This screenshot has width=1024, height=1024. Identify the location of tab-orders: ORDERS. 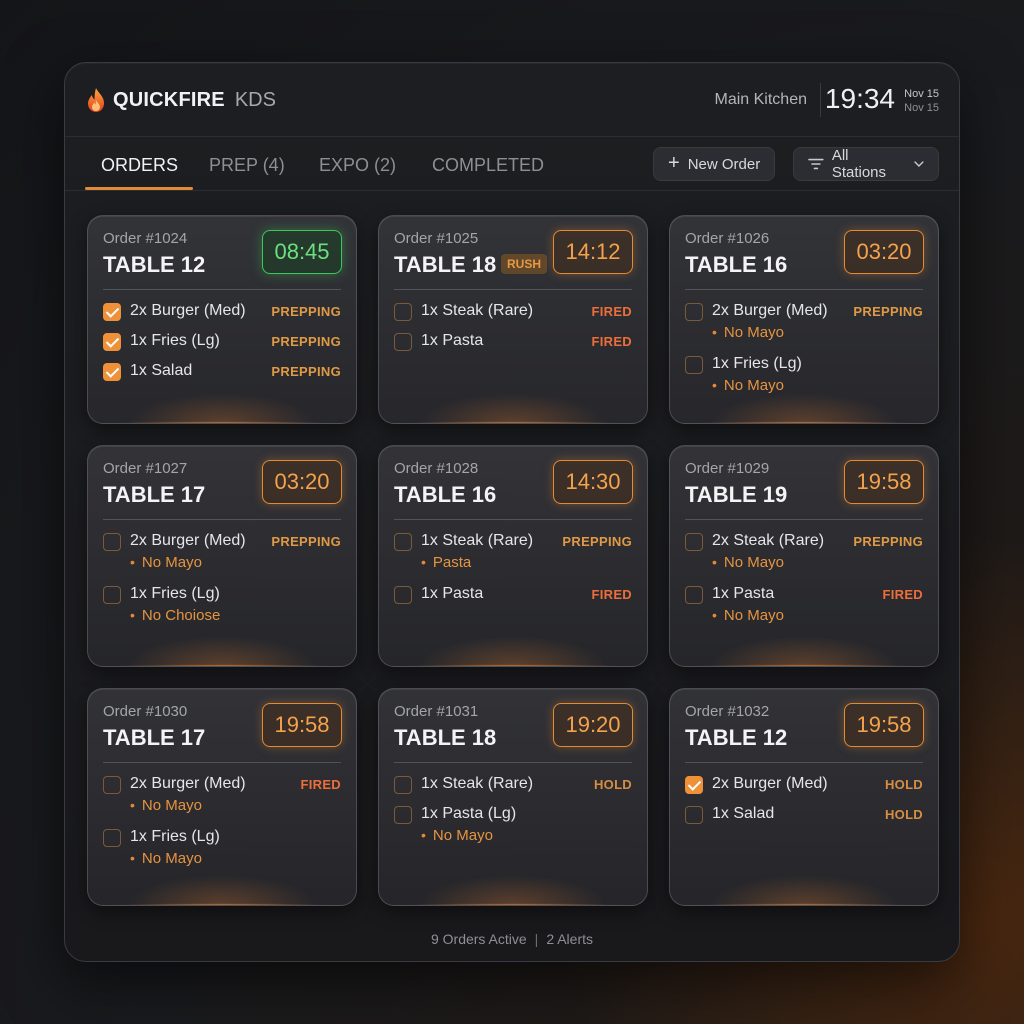
(139, 165).